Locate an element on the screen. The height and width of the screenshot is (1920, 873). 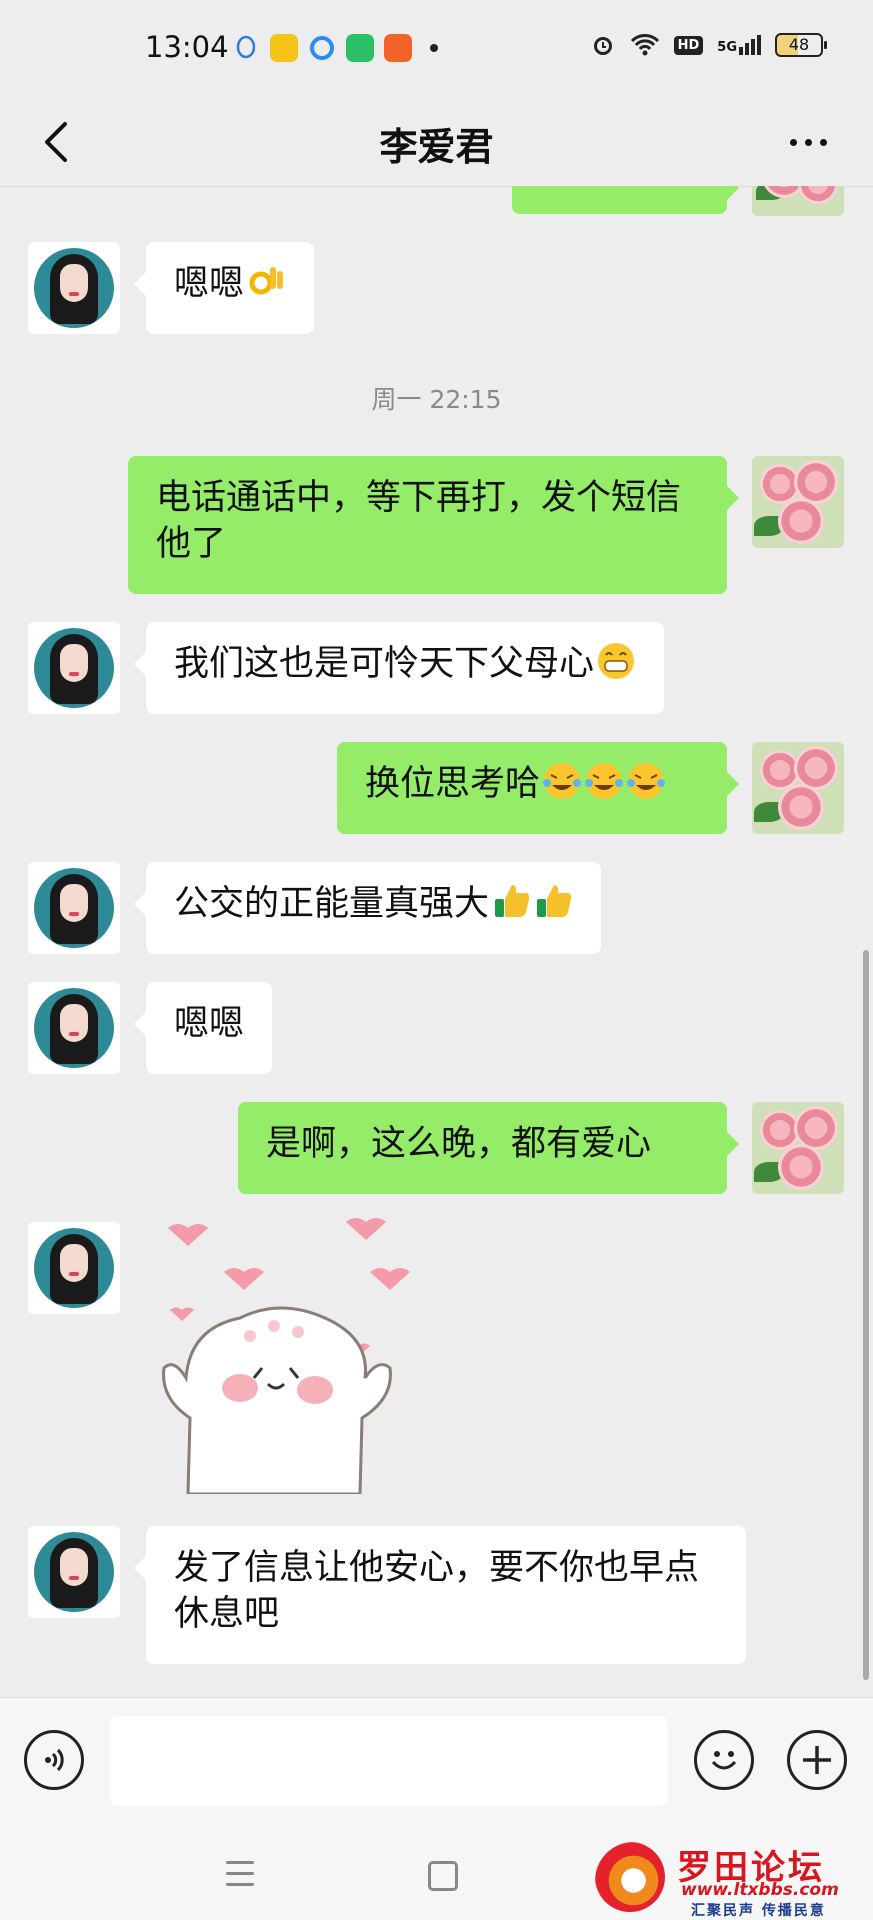
chat-title: 李爱君 is located at coordinates (436, 147).